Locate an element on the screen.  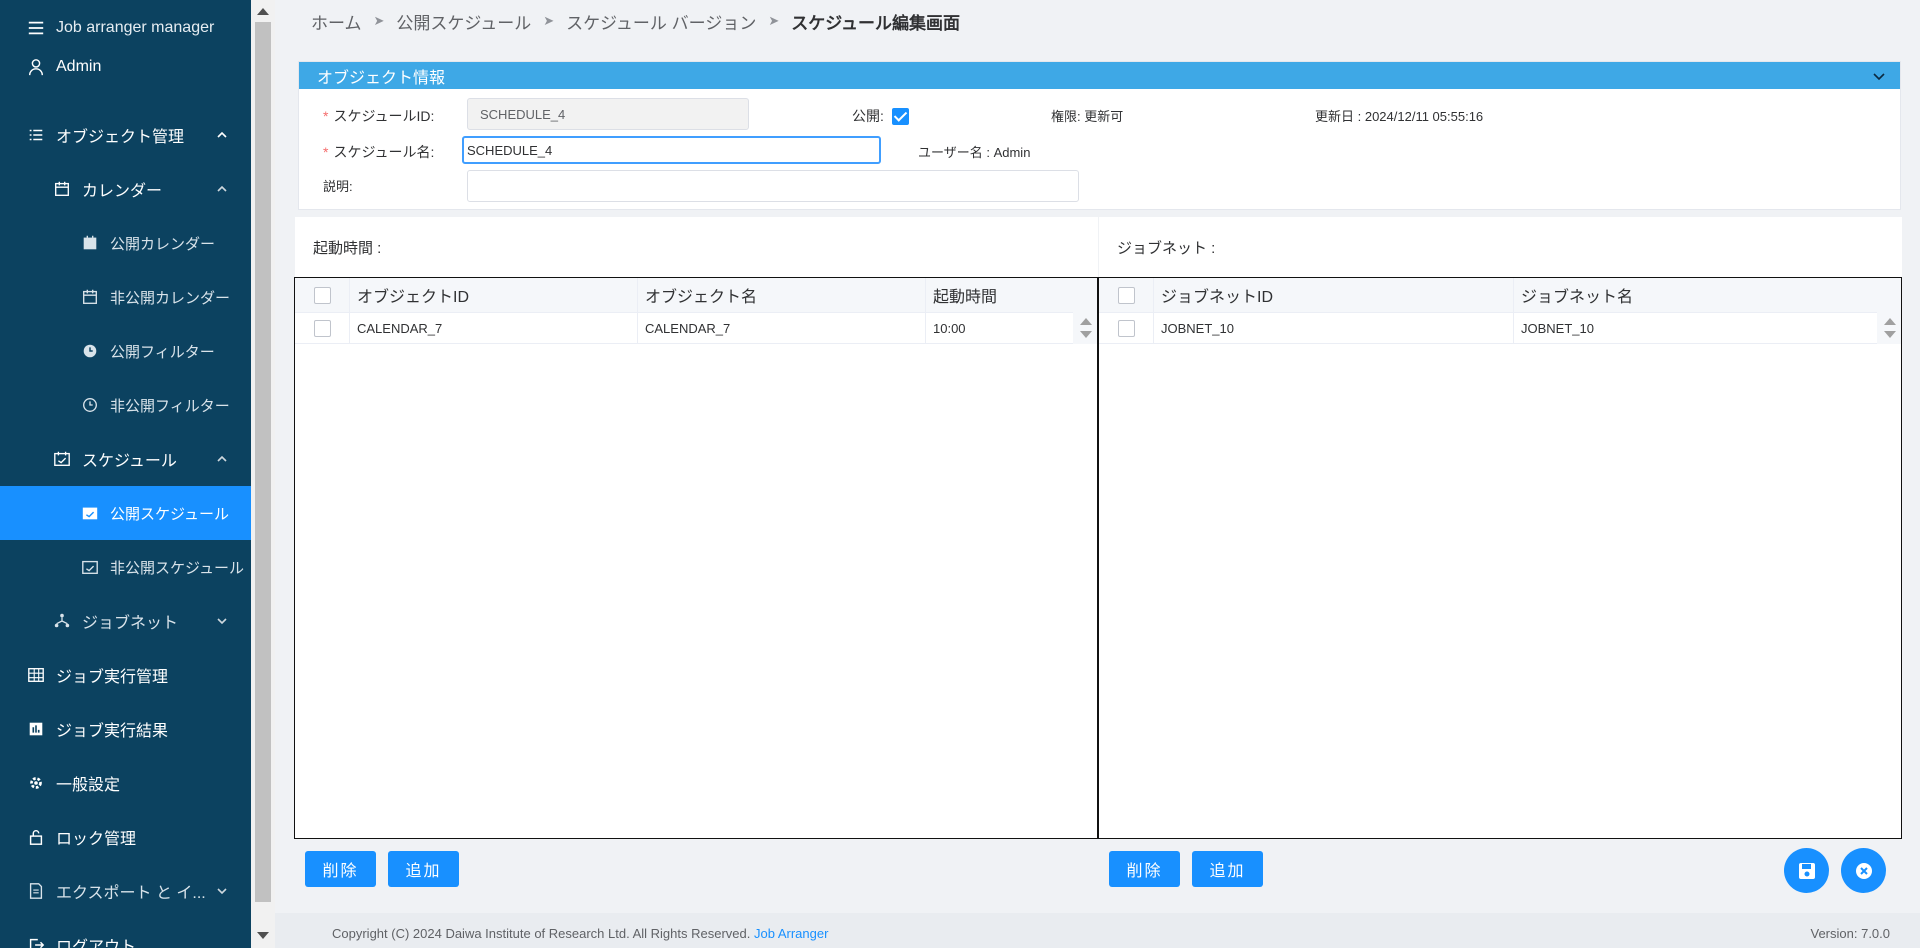
breadcrumb-home: ホーム is located at coordinates (336, 21).